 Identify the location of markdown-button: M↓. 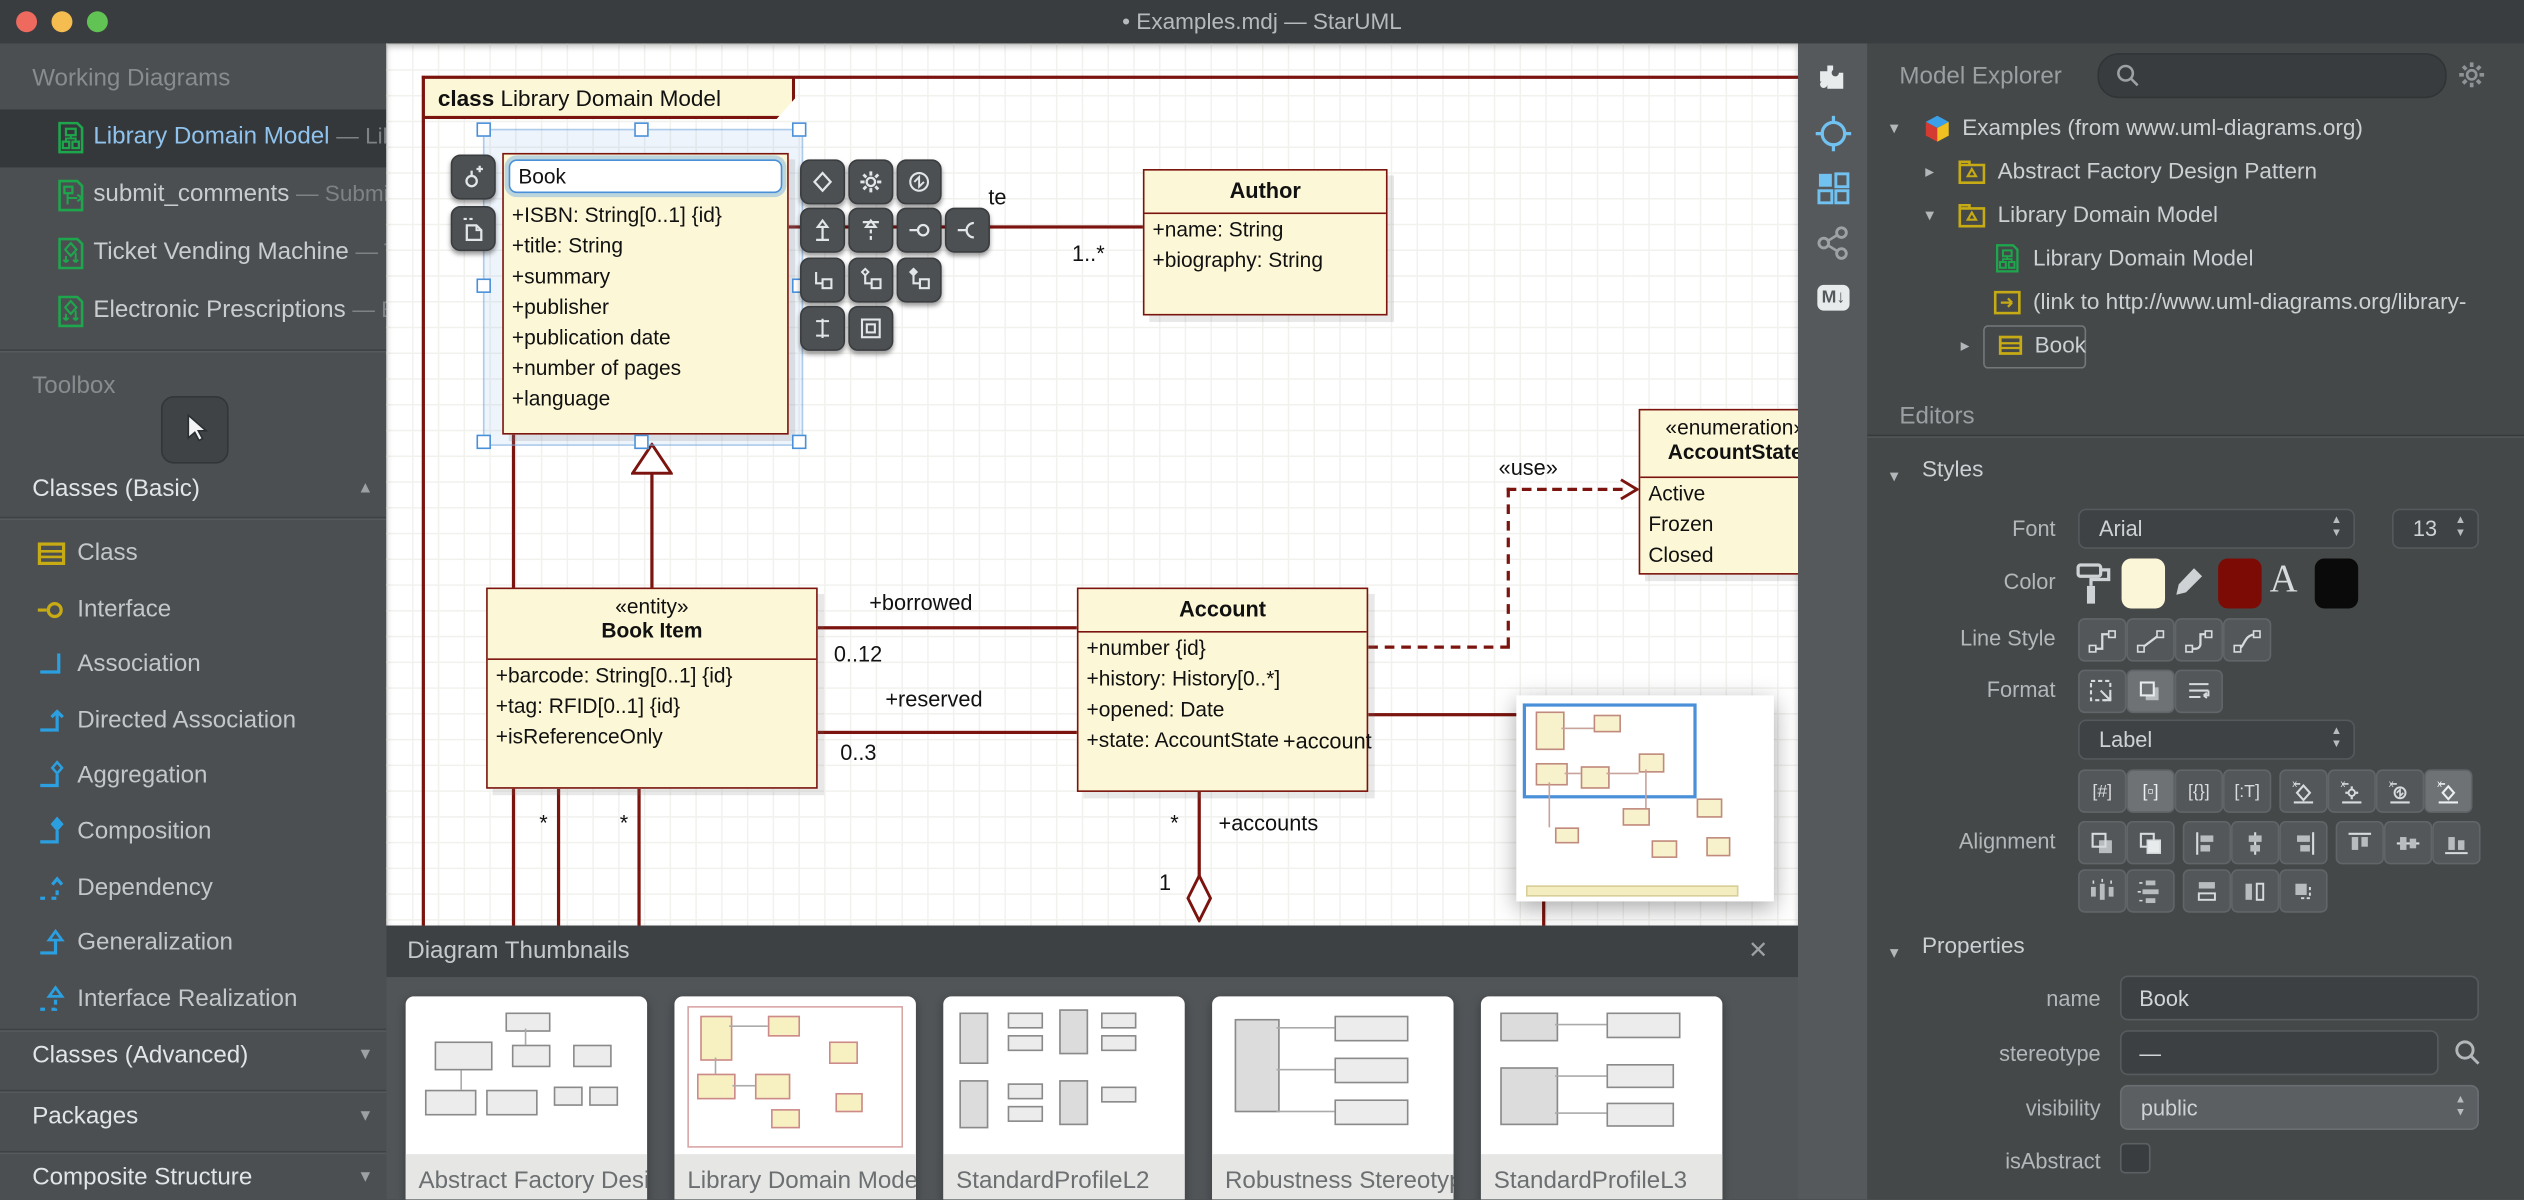
(1833, 297).